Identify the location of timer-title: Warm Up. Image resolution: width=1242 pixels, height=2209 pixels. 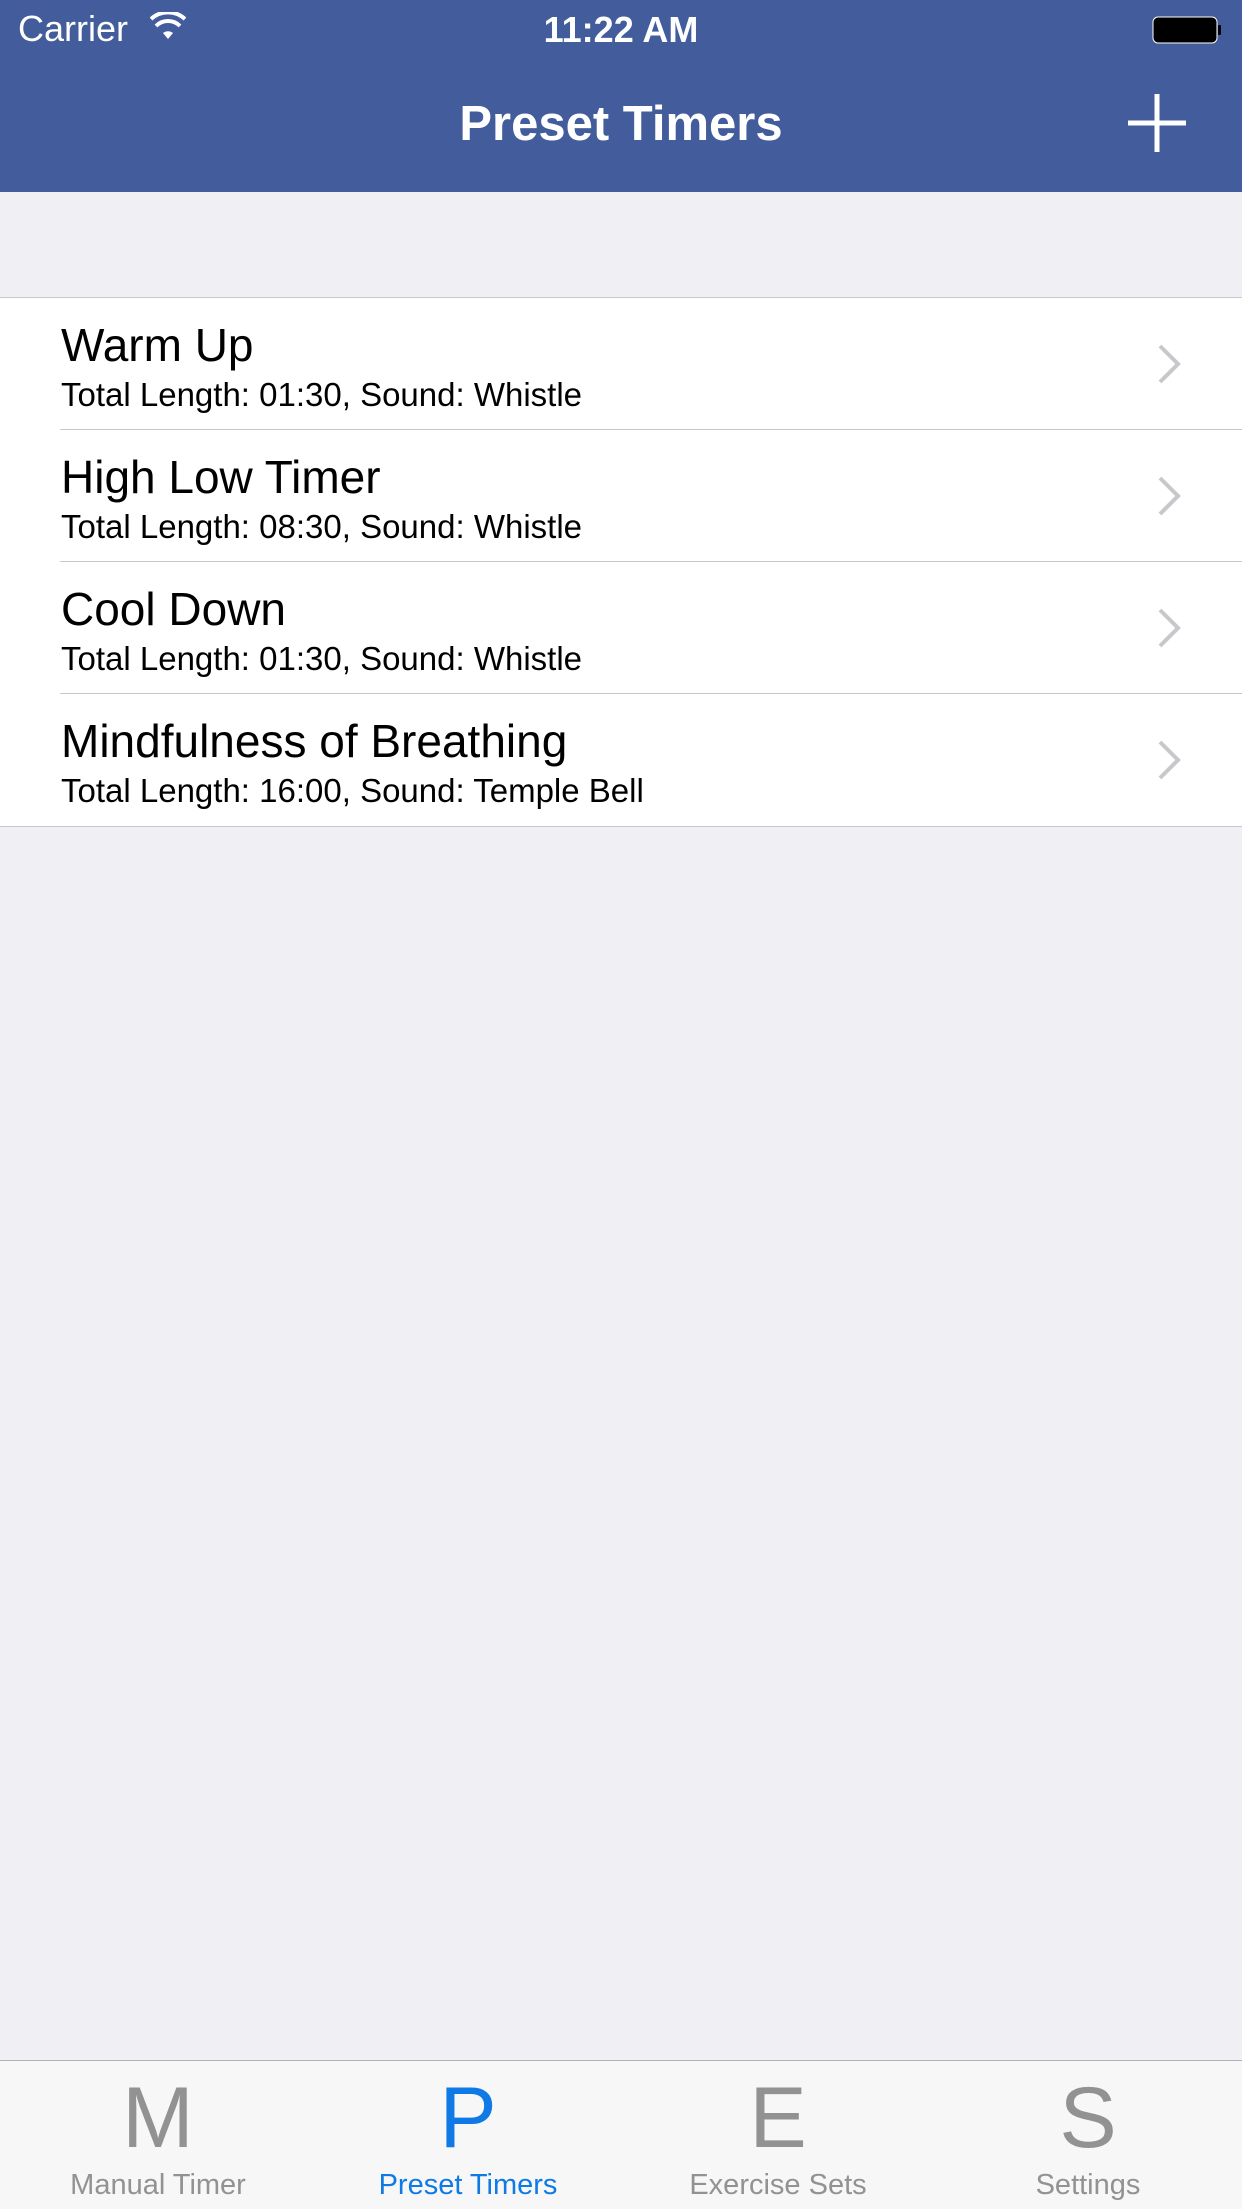
(157, 345).